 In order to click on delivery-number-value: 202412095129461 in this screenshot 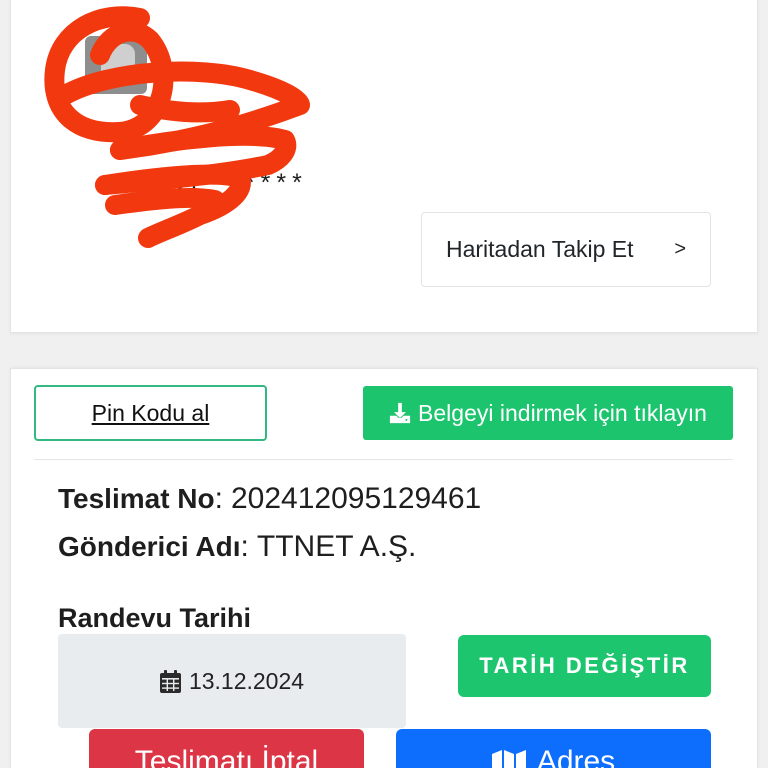, I will do `click(356, 498)`.